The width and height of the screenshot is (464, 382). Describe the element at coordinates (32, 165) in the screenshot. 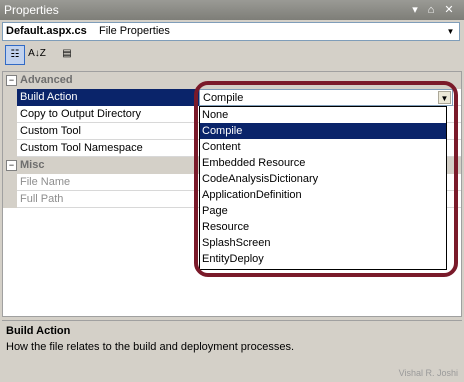

I see `category-label: Misc` at that location.